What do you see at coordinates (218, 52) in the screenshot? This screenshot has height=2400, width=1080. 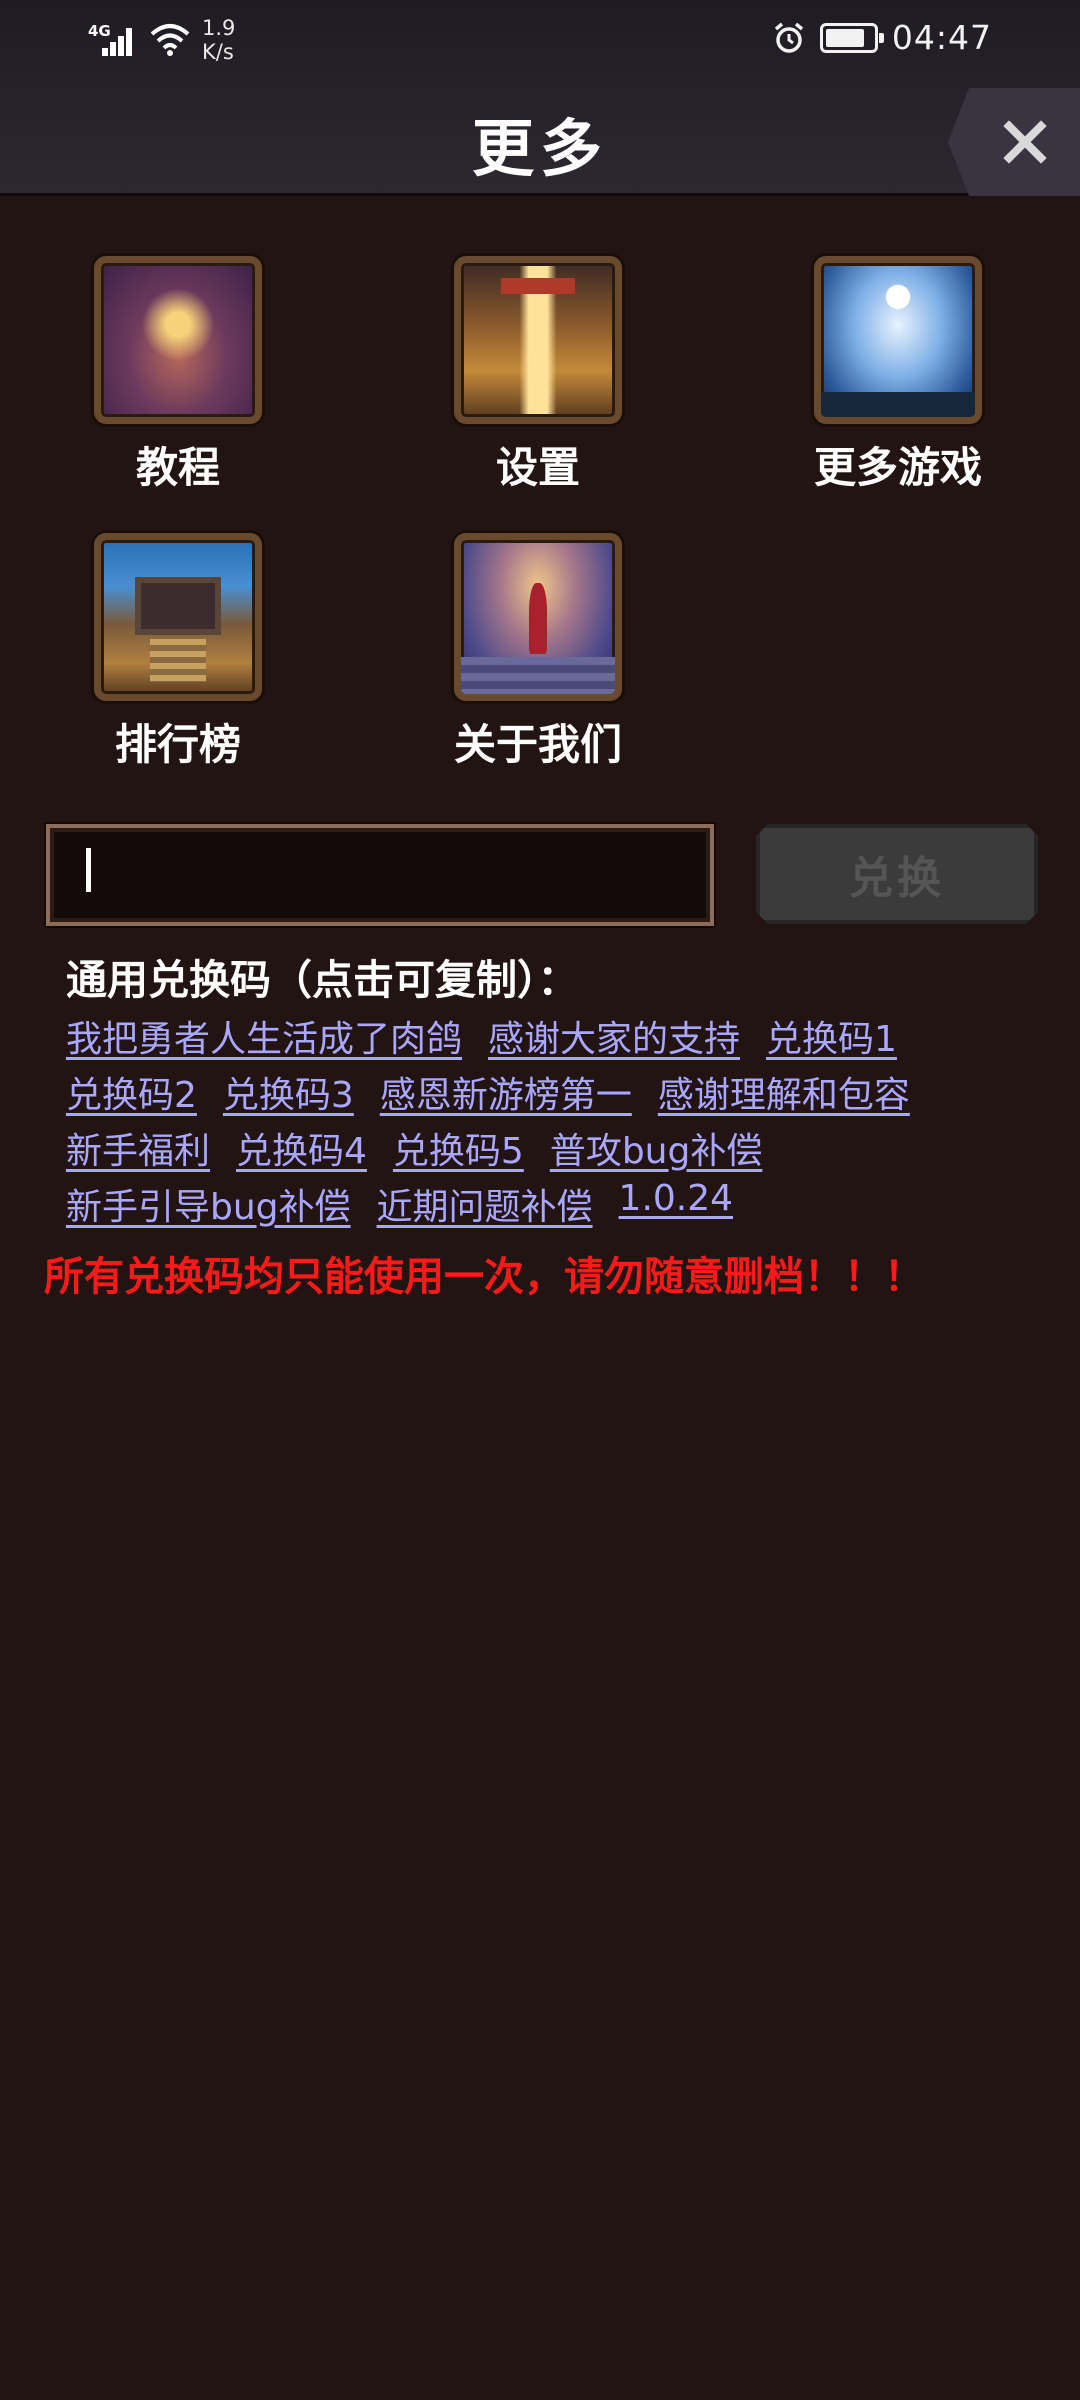 I see `net-speed-unit: K/s` at bounding box center [218, 52].